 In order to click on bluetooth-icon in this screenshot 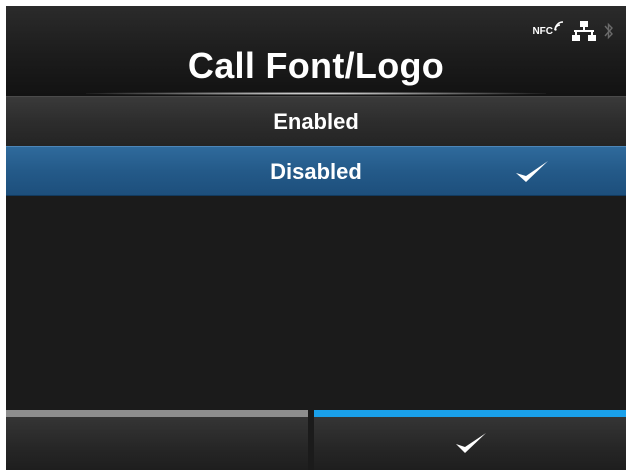, I will do `click(608, 31)`.